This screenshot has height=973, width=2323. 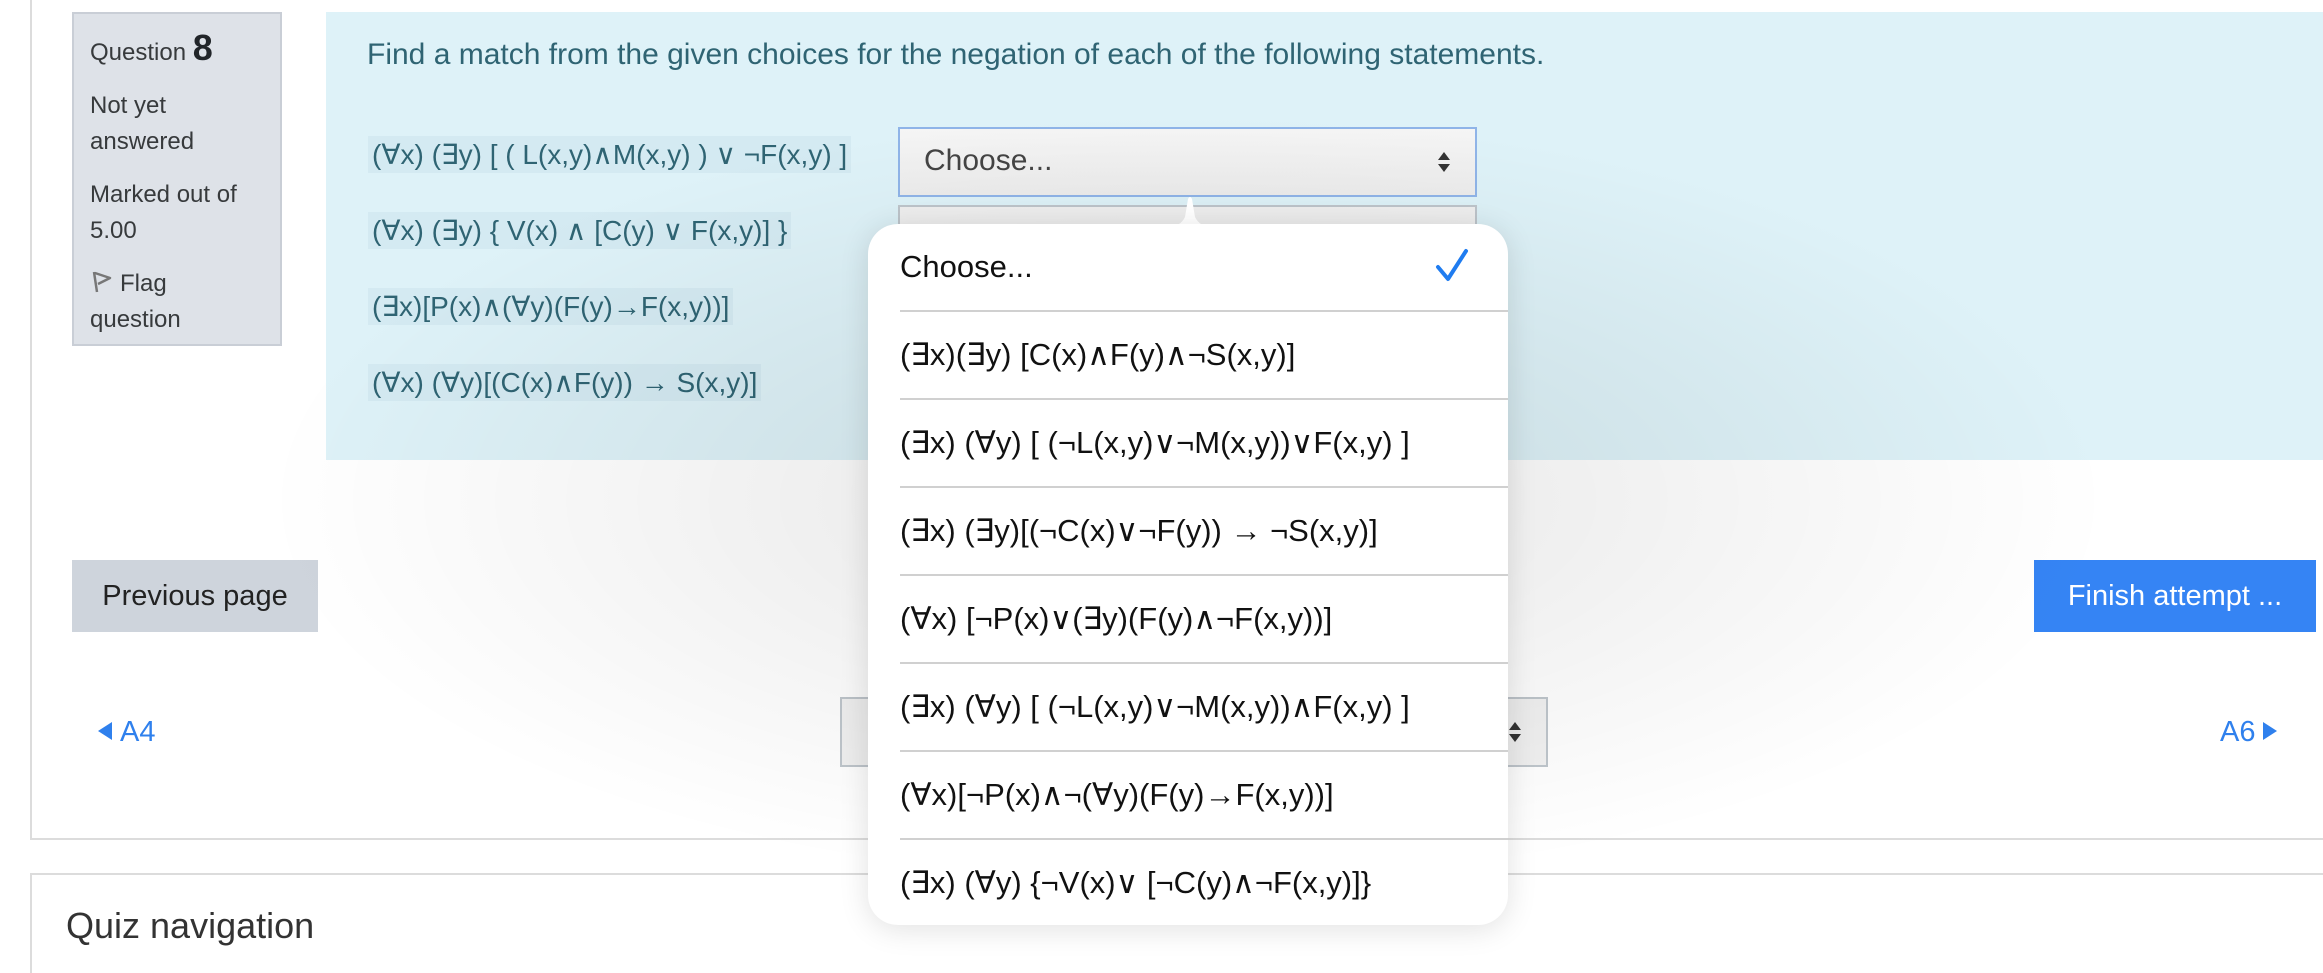 What do you see at coordinates (1452, 265) in the screenshot?
I see `checkmark-icon` at bounding box center [1452, 265].